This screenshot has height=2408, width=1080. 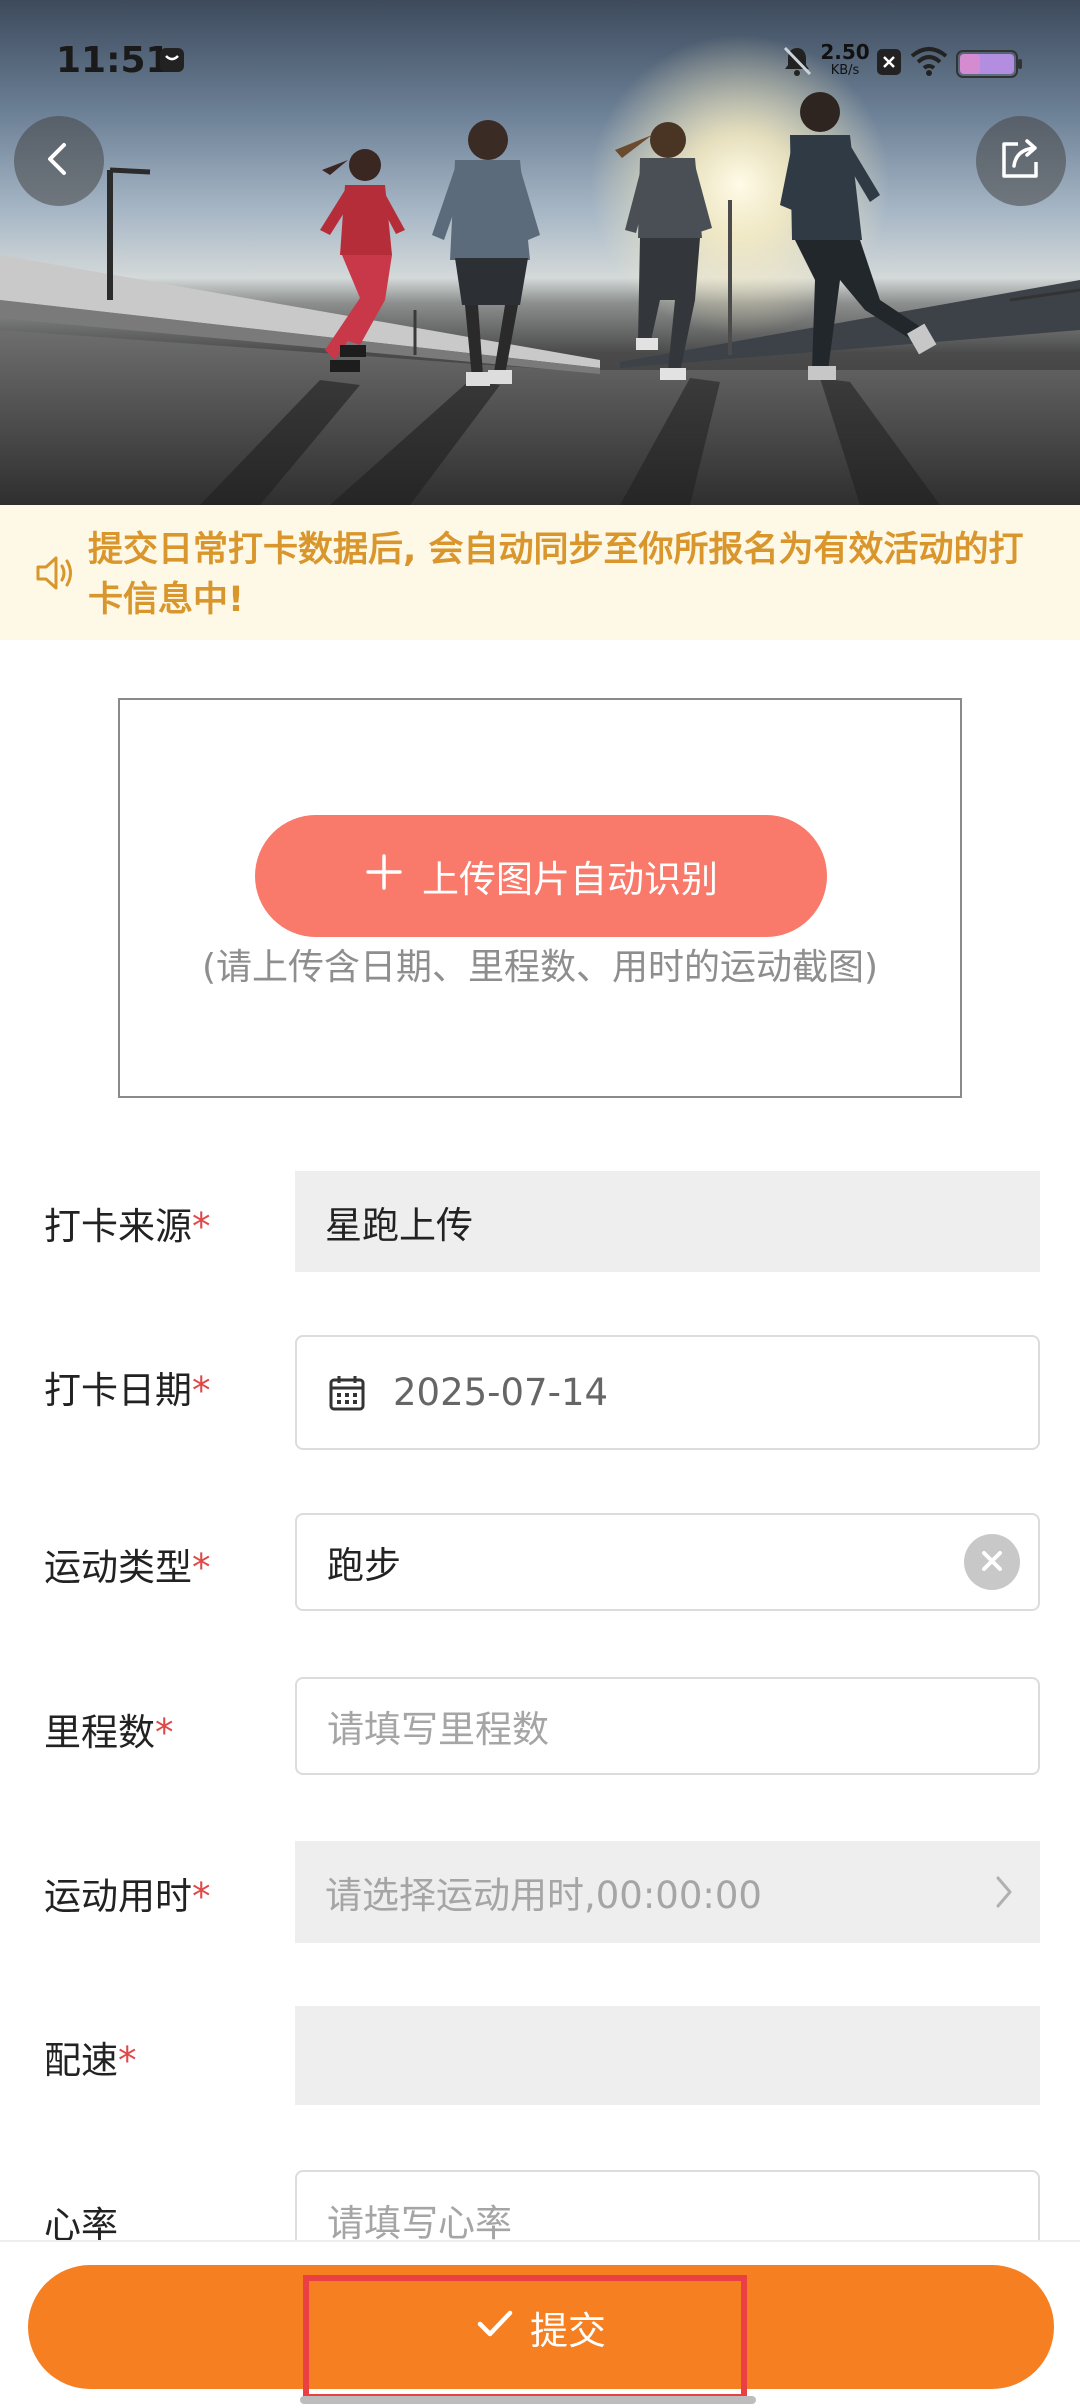 I want to click on upload-hint: (请上传含日期、里程数、用时的运动截图), so click(x=540, y=967).